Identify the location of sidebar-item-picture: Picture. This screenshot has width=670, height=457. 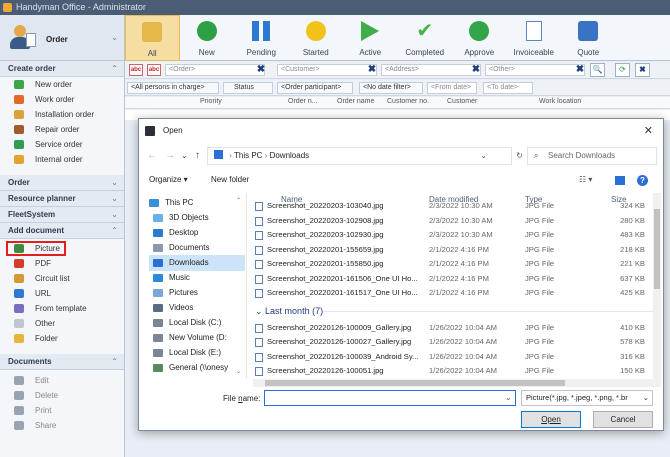
(36, 248).